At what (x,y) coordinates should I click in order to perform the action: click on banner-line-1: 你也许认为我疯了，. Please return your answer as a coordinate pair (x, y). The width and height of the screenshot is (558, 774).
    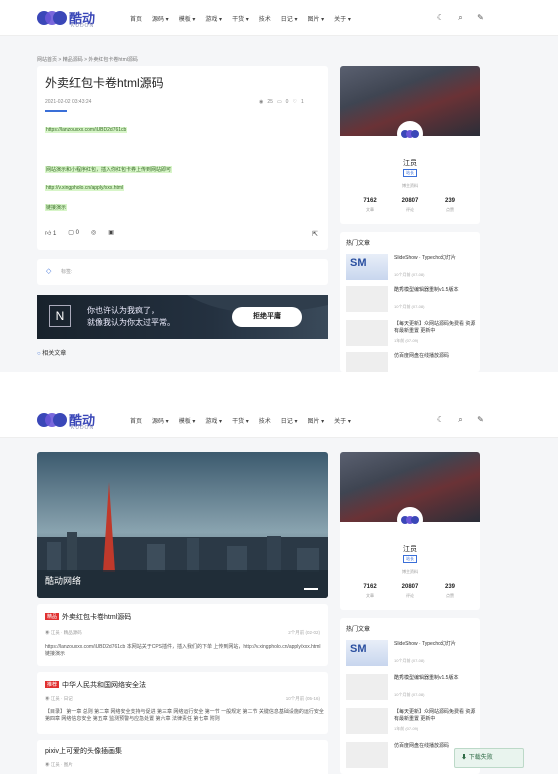
    Looking at the image, I should click on (123, 310).